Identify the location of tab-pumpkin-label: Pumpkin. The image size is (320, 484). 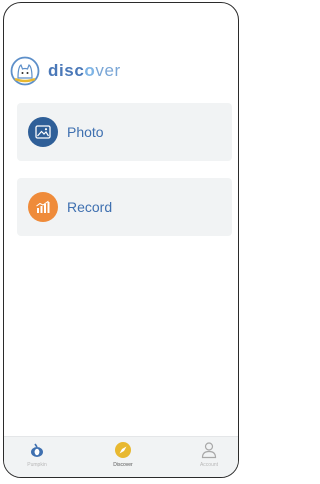
(37, 465).